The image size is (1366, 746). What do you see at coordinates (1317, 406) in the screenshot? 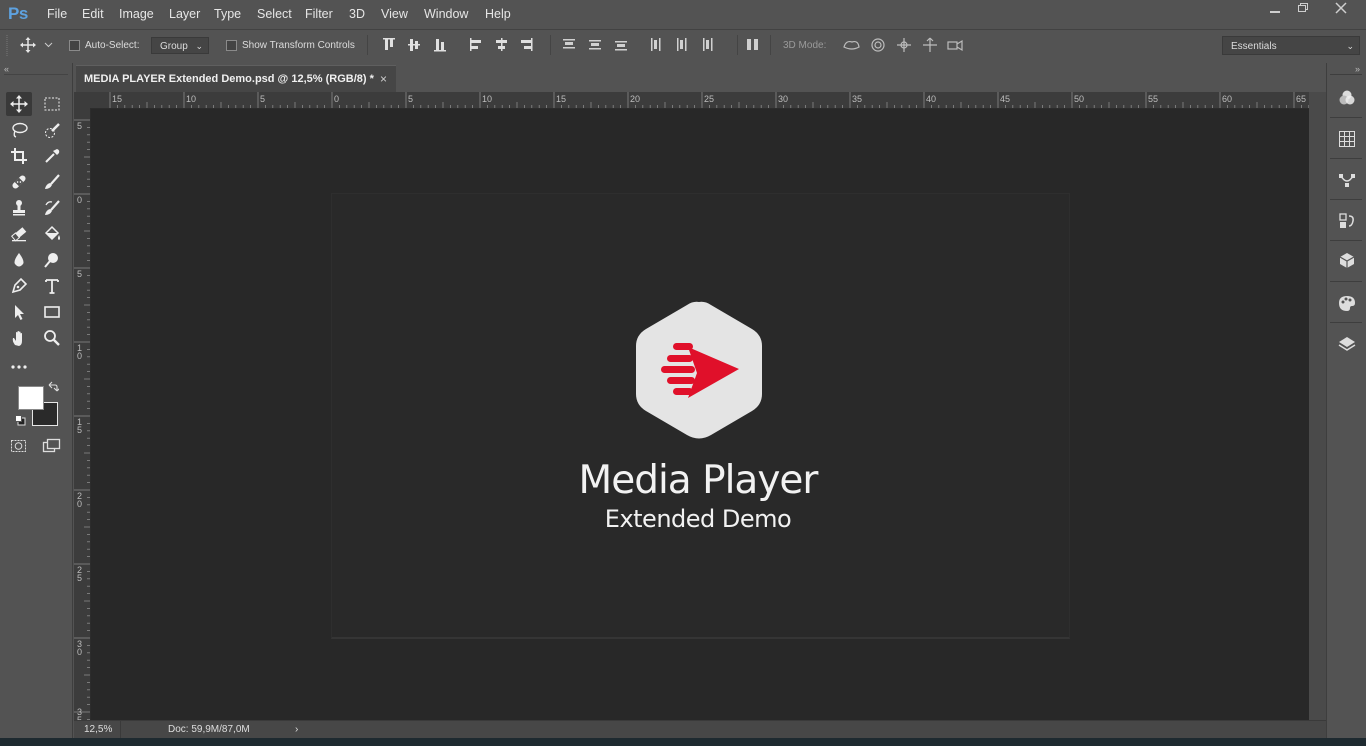
I see `vertical-scrollbar` at bounding box center [1317, 406].